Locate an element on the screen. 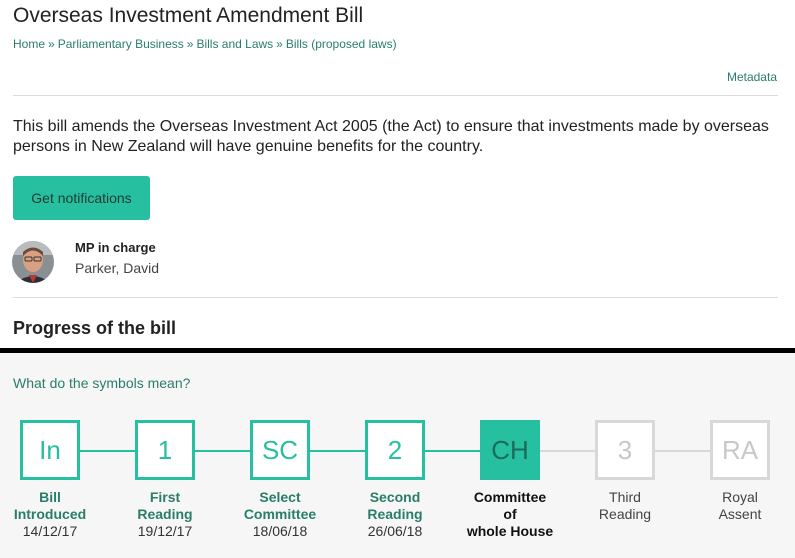  stage-5: CH Committee of whole House is located at coordinates (510, 480).